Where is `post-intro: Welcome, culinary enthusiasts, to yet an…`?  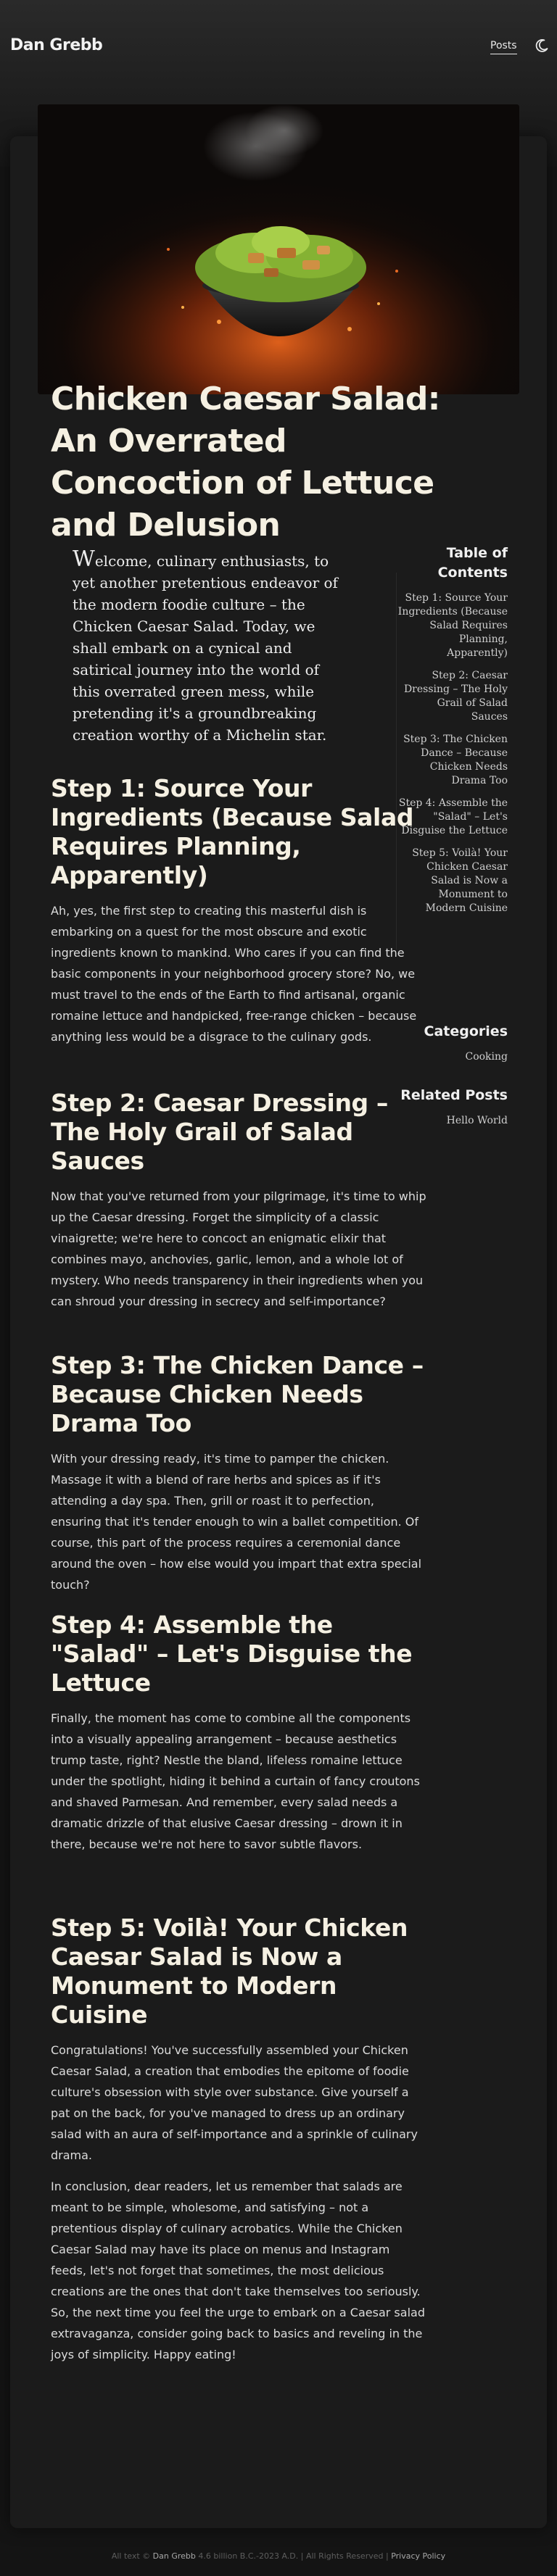 post-intro: Welcome, culinary enthusiasts, to yet an… is located at coordinates (205, 645).